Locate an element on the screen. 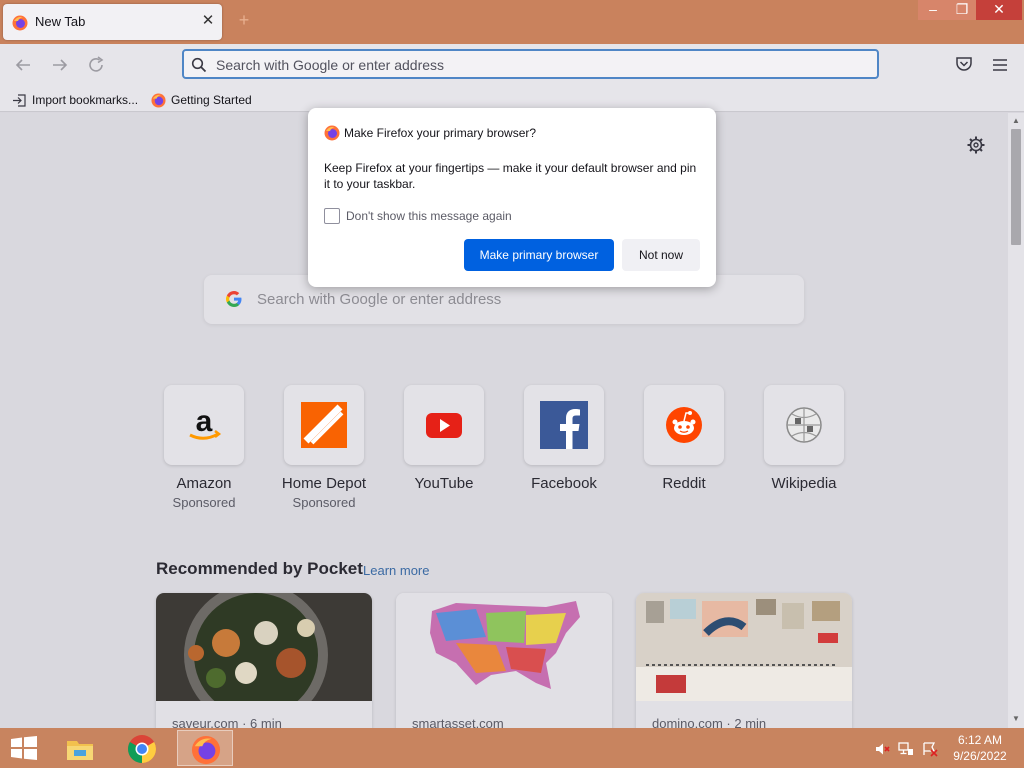 This screenshot has width=1024, height=768. wikipedia-icon is located at coordinates (804, 425).